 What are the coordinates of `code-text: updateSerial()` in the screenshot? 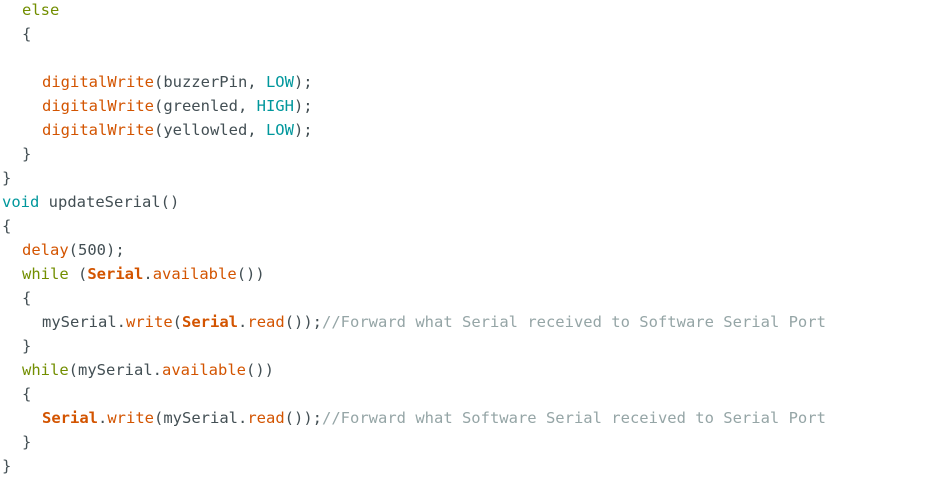 It's located at (109, 202).